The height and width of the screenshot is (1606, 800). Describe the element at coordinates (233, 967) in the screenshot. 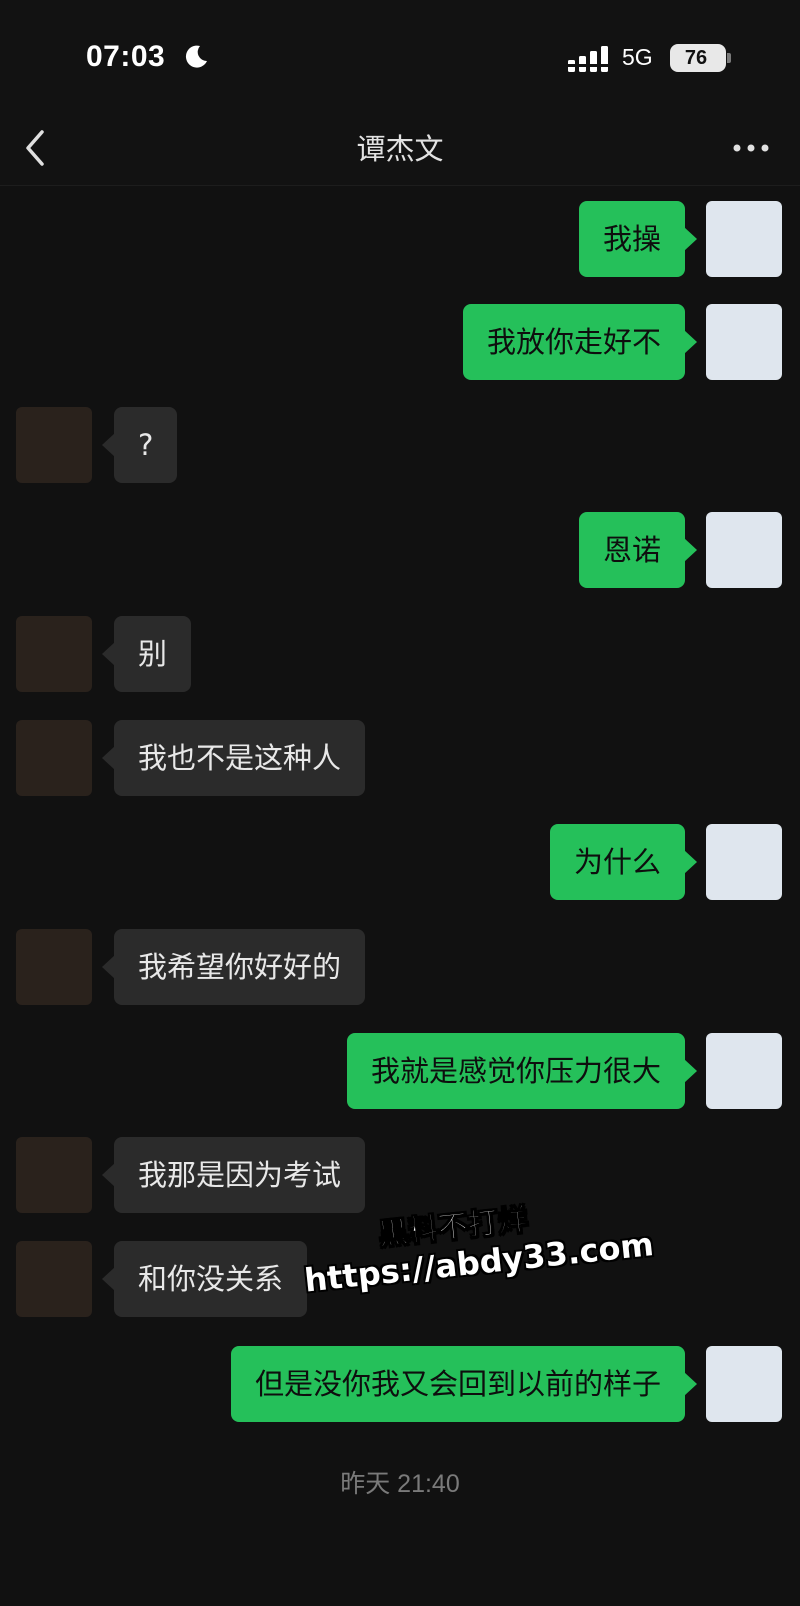

I see `message-bubble-incoming: 我希望你好好的` at that location.